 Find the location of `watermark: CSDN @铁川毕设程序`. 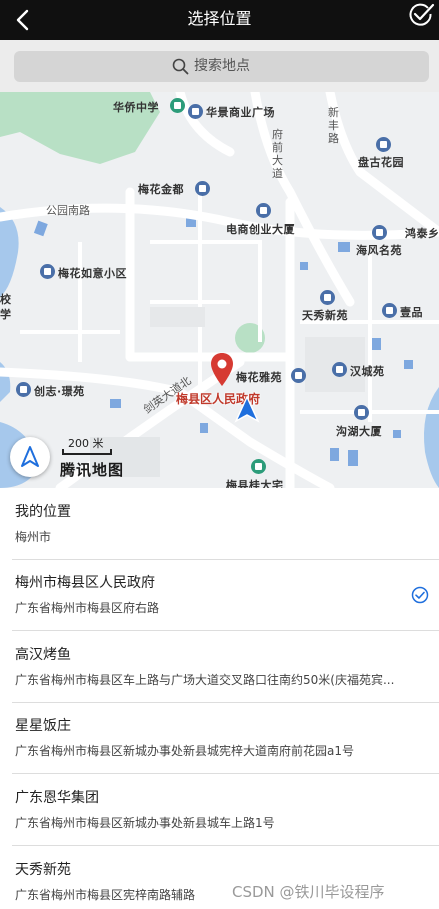

watermark: CSDN @铁川毕设程序 is located at coordinates (308, 892).